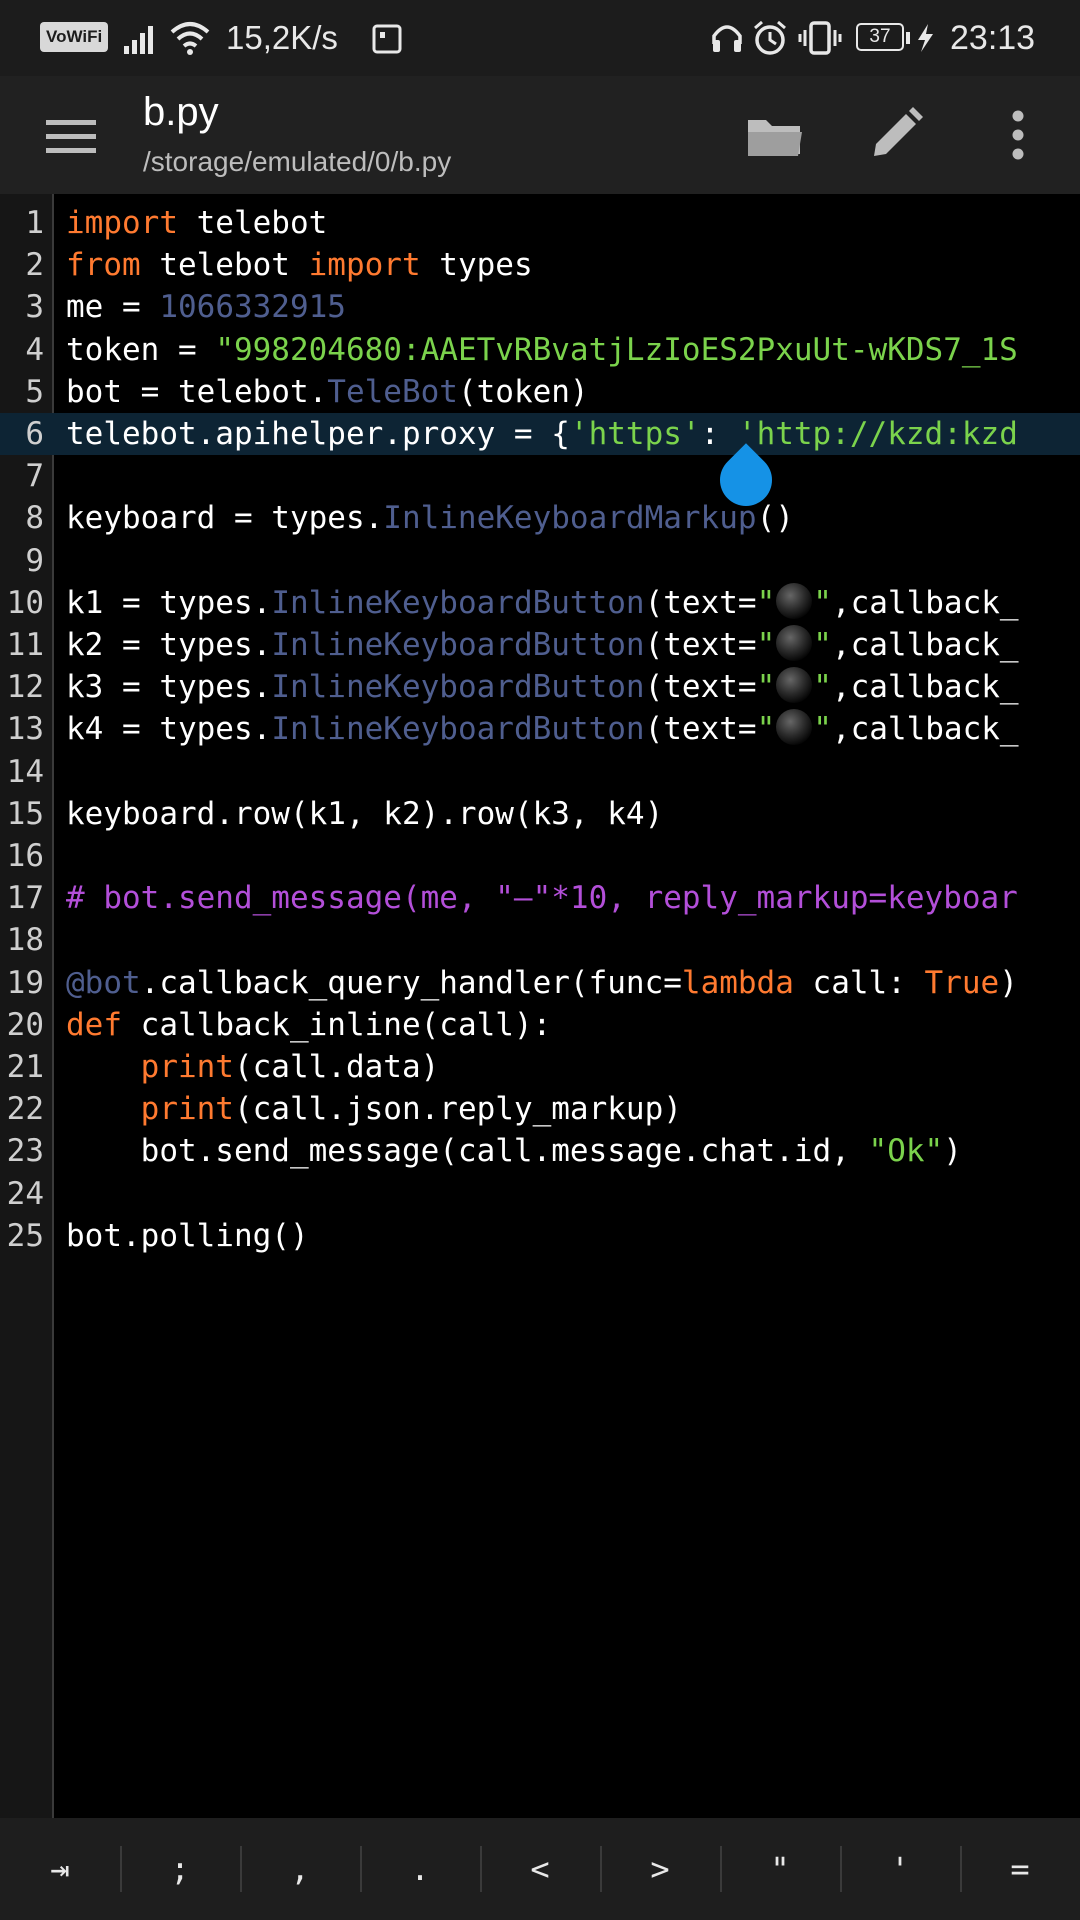  What do you see at coordinates (25, 1151) in the screenshot?
I see `line-number: 23` at bounding box center [25, 1151].